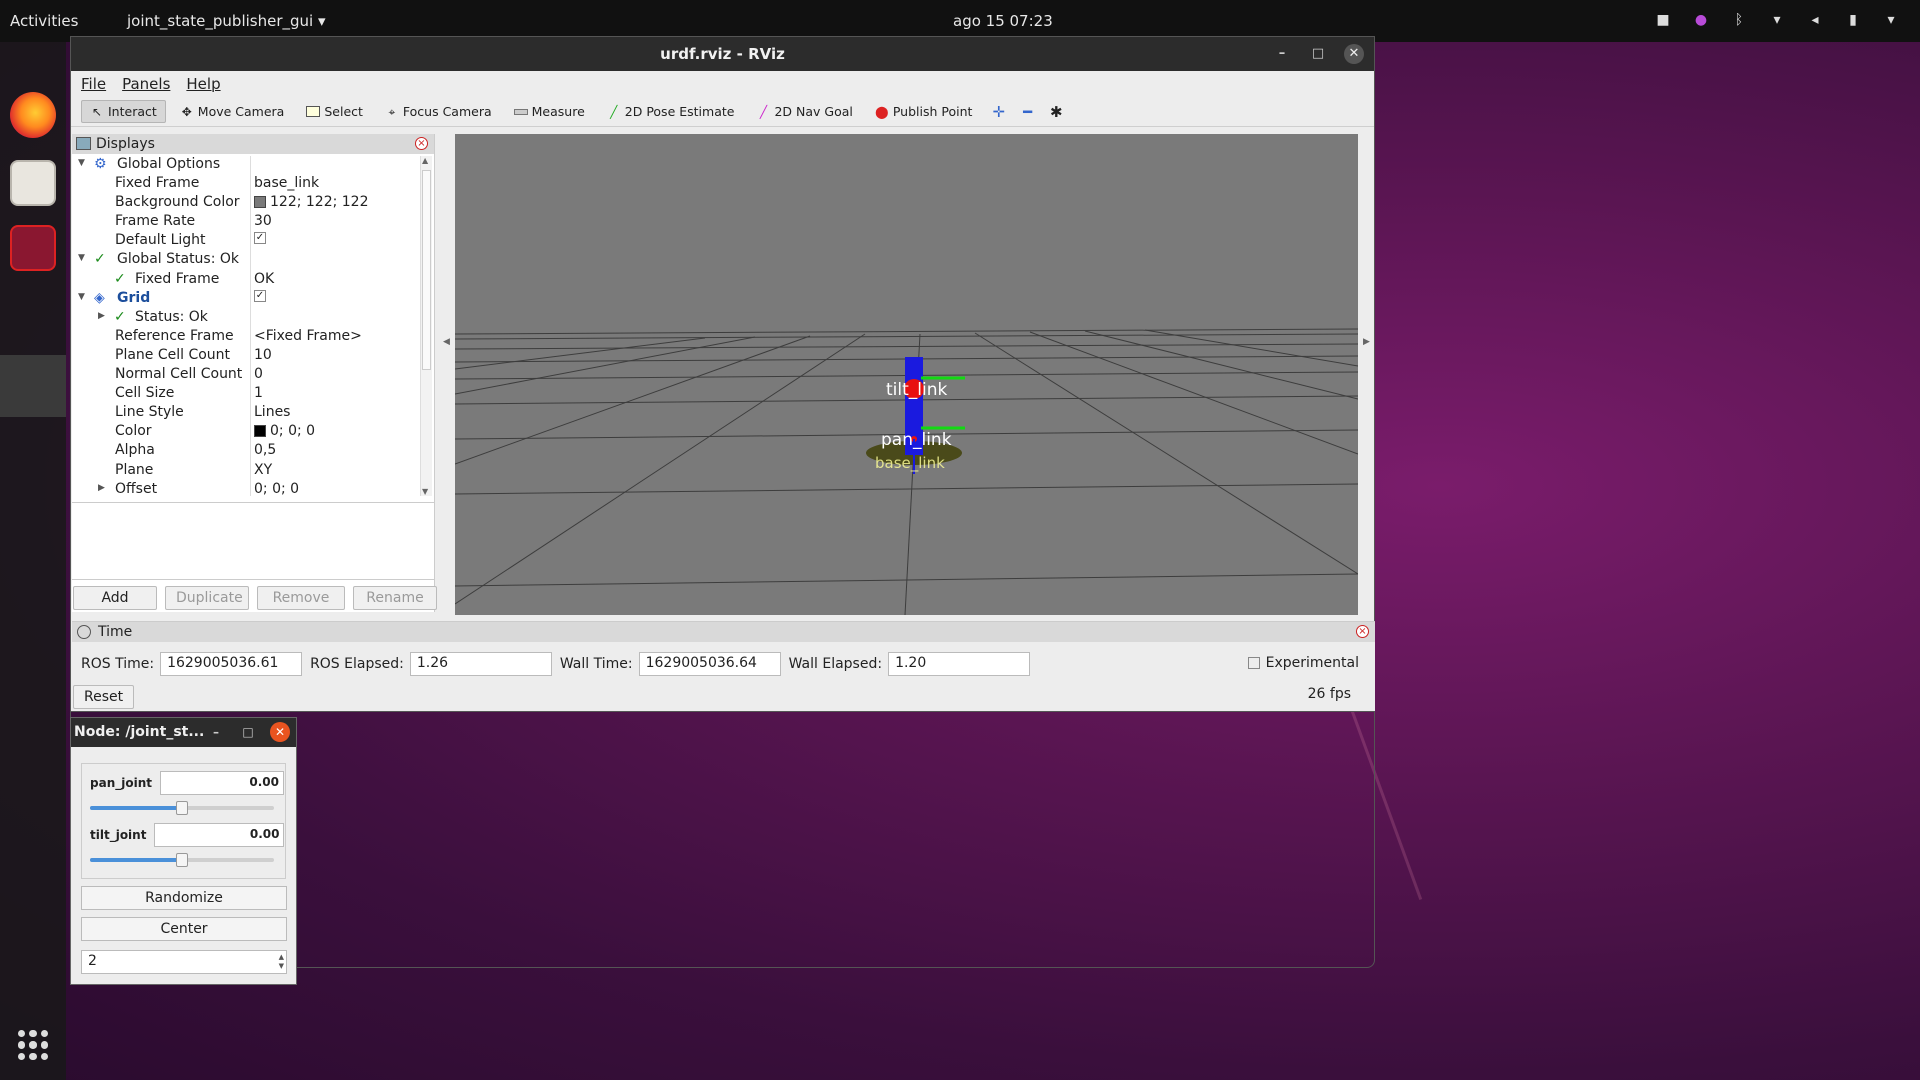 The width and height of the screenshot is (1920, 1080). I want to click on tree-row: Normal Cell Count 0, so click(246, 375).